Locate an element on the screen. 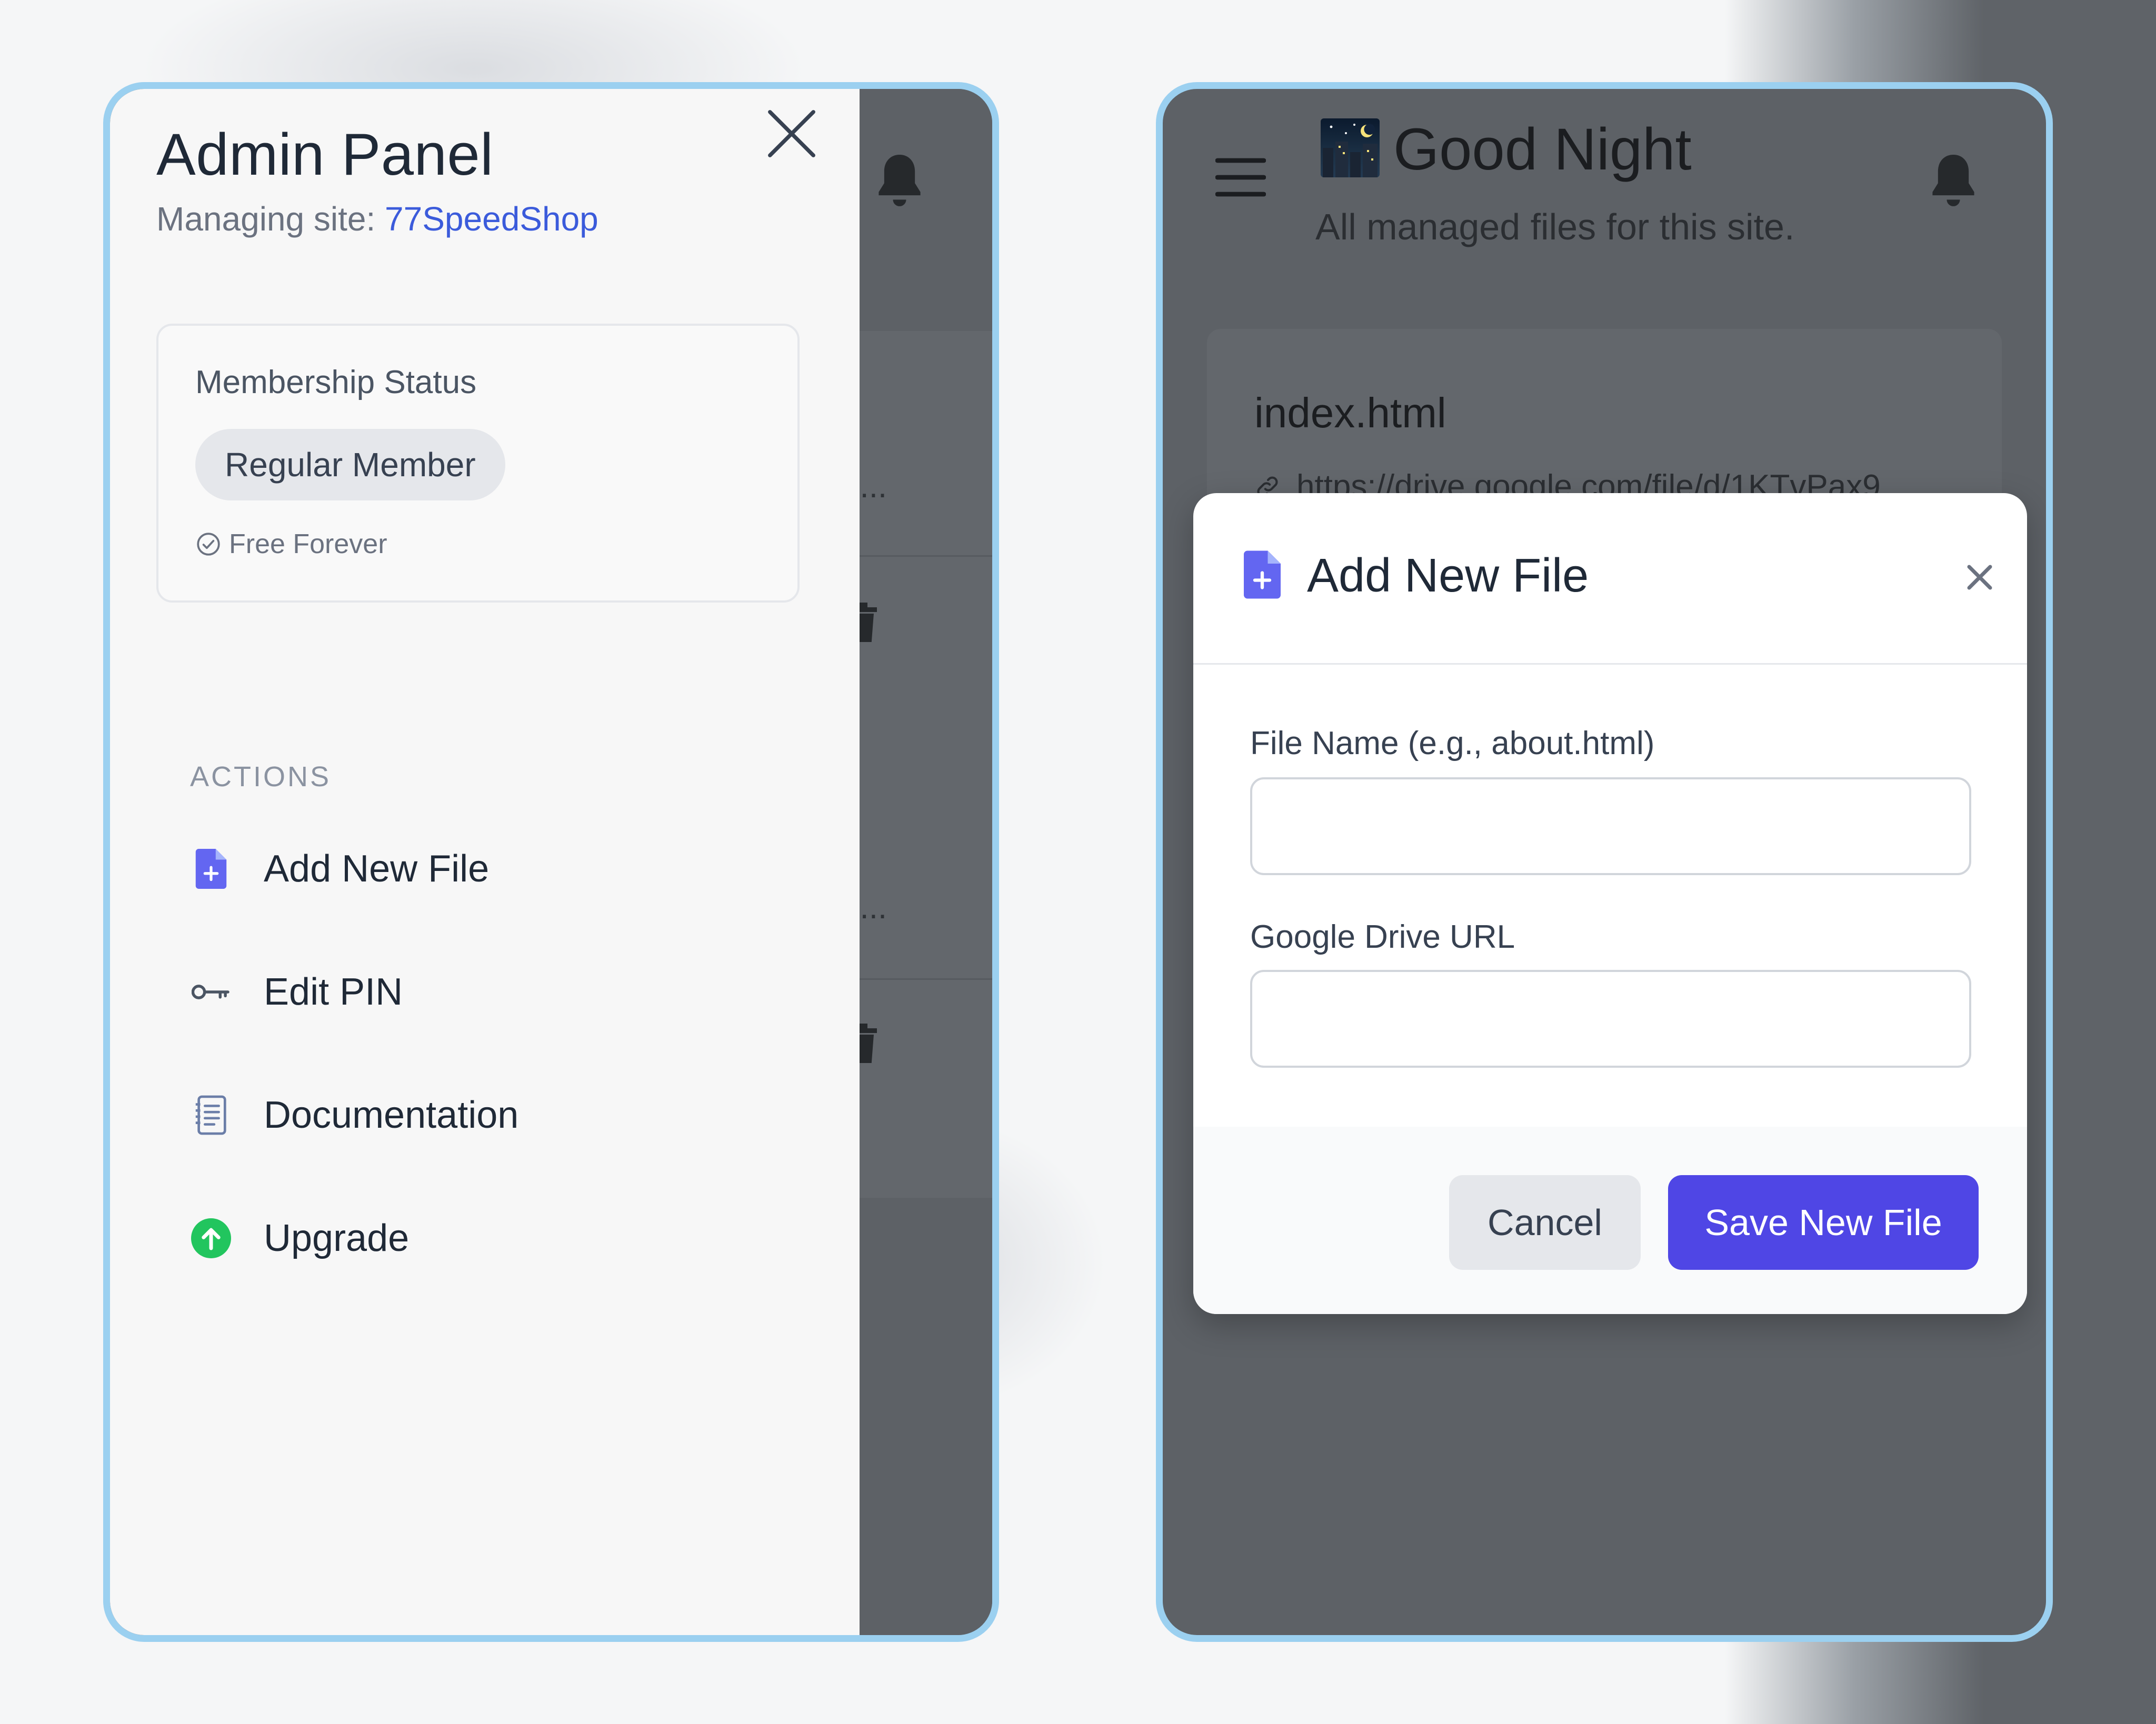 The height and width of the screenshot is (1724, 2156). modal-footer: Cancel Save New File is located at coordinates (1610, 1220).